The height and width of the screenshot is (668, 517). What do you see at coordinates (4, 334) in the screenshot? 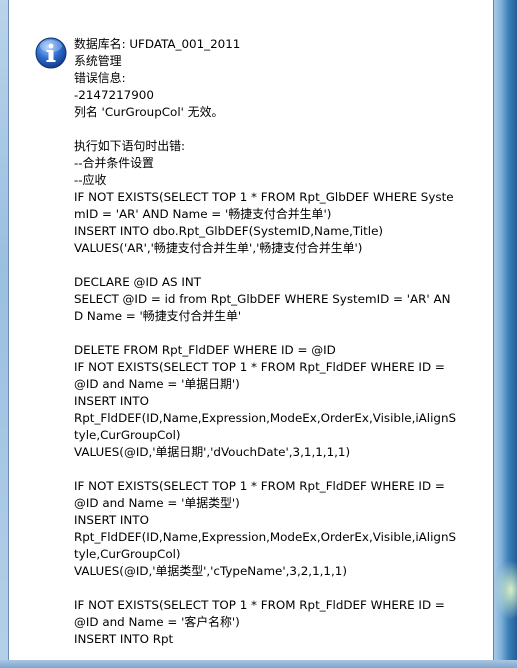
I see `window-frame-left` at bounding box center [4, 334].